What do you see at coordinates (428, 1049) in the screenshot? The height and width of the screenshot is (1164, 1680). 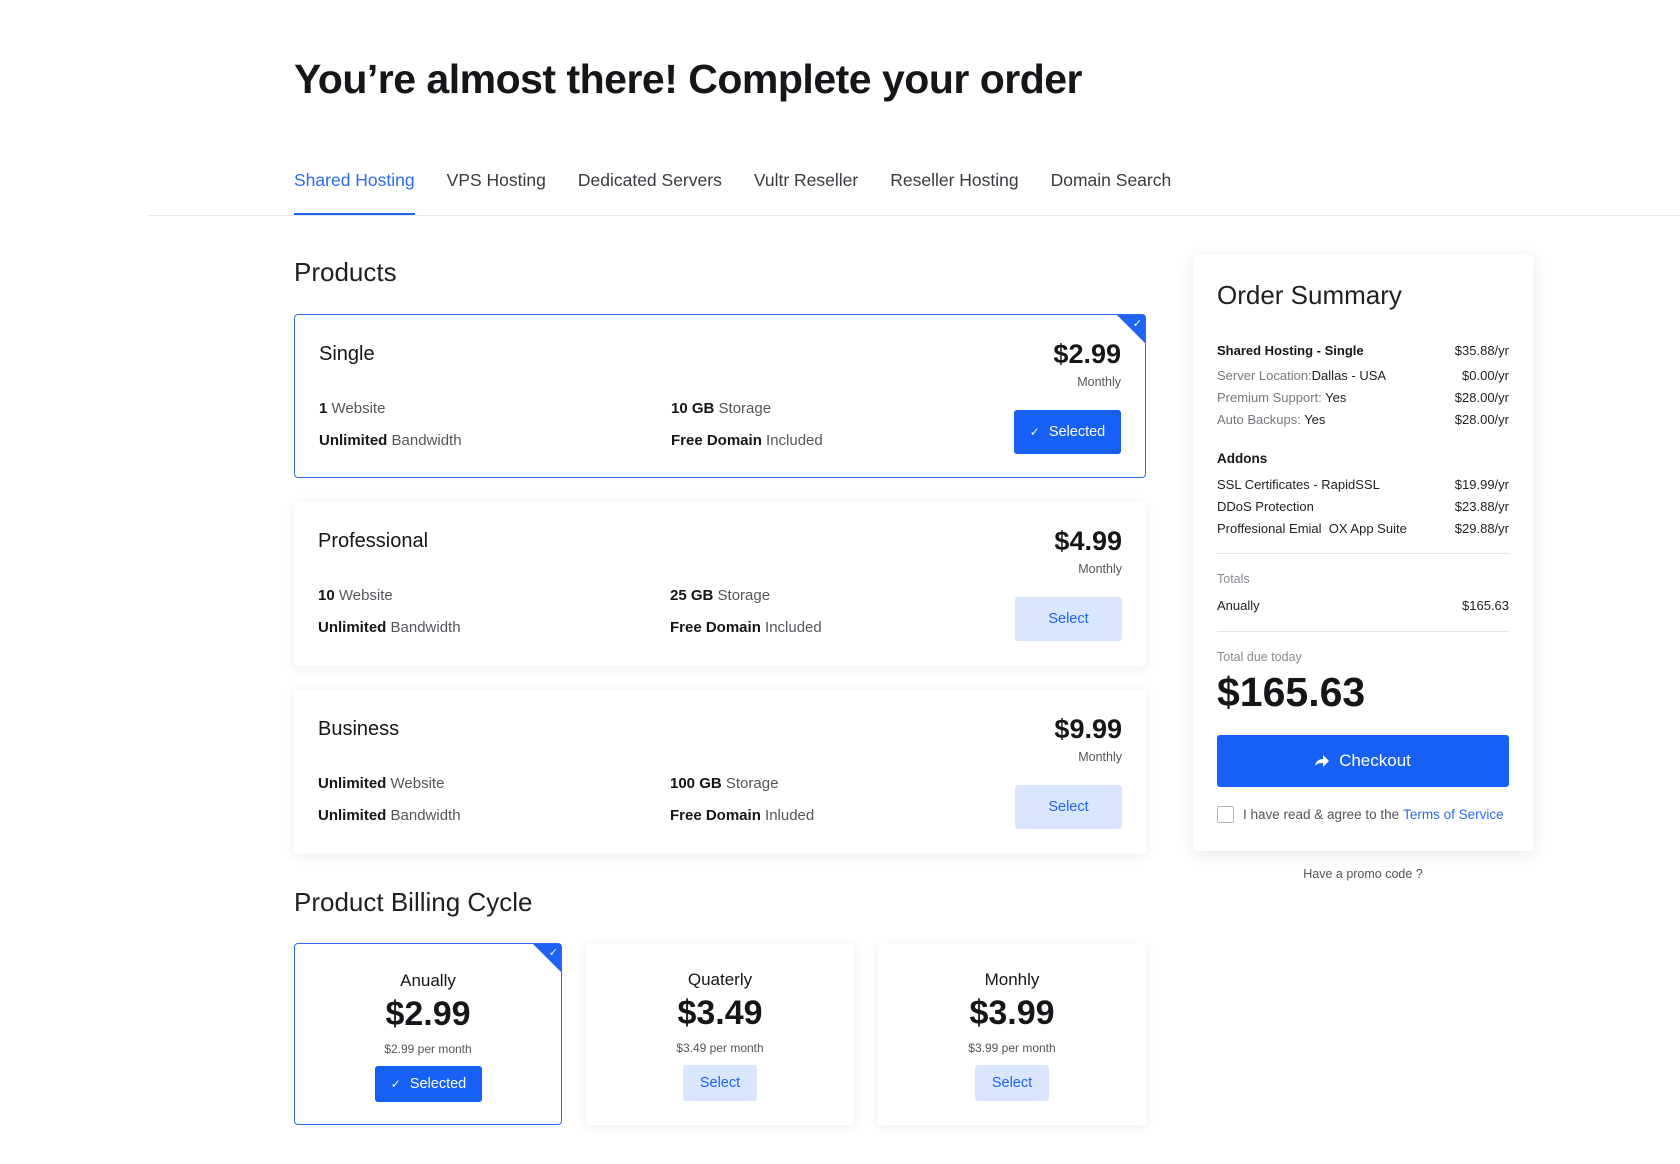 I see `cycle-per-month: $2.99 per month` at bounding box center [428, 1049].